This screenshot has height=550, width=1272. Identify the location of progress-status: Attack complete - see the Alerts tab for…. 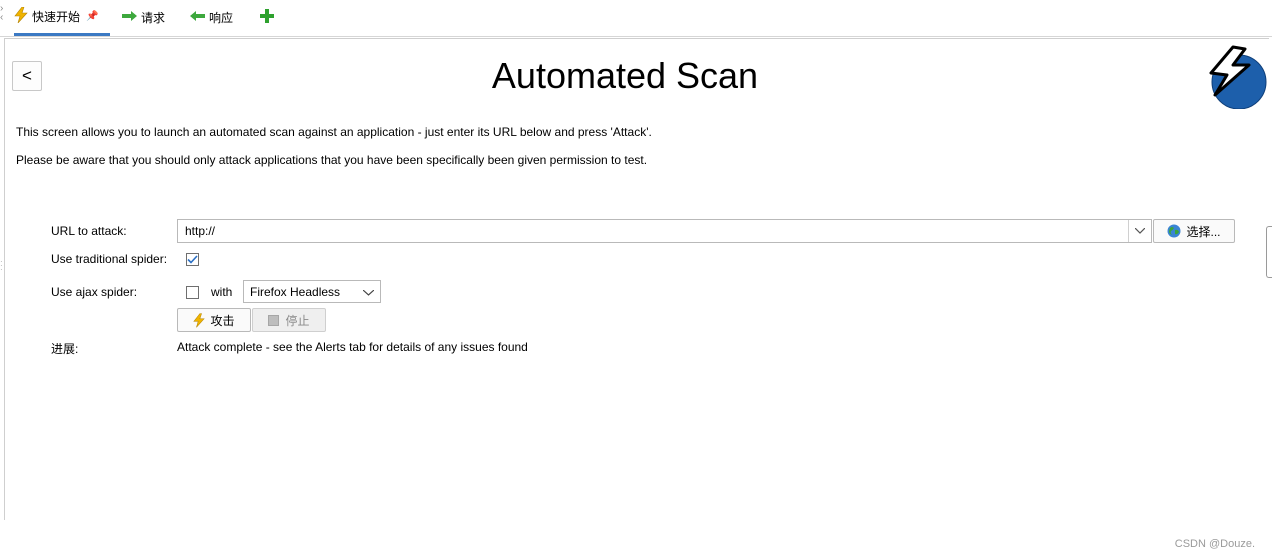
(352, 347).